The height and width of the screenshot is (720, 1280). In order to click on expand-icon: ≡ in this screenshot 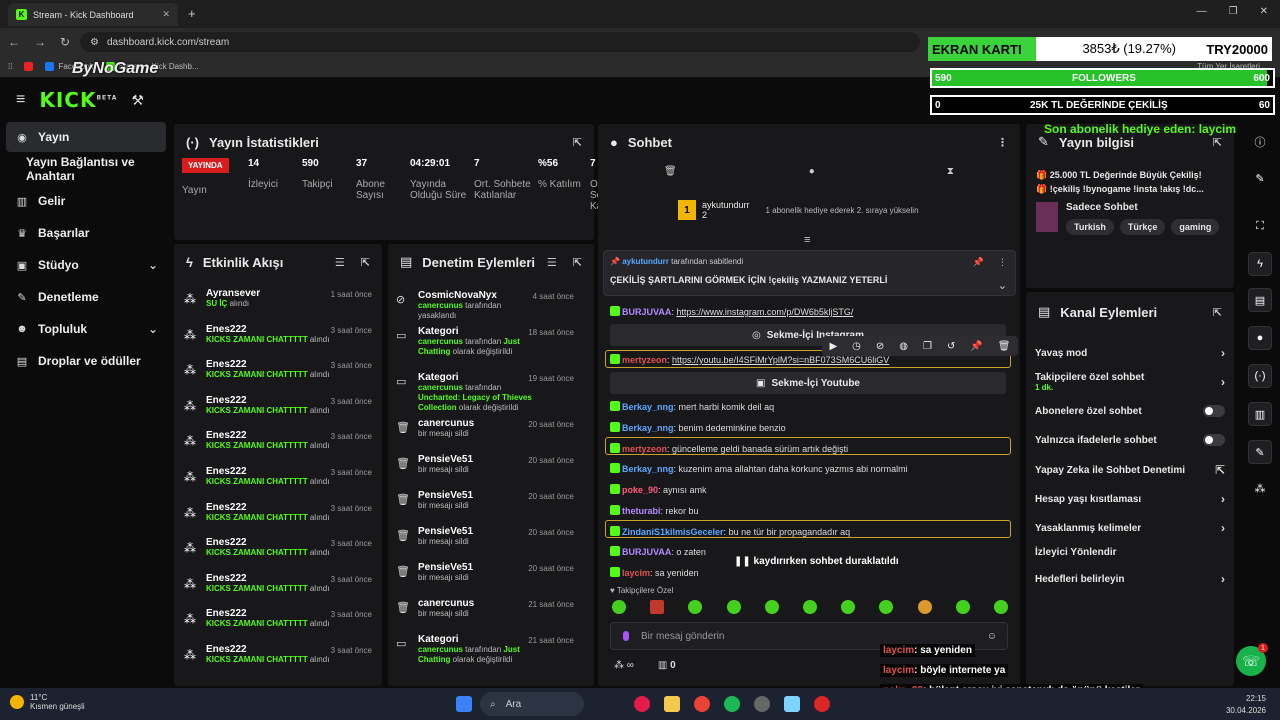, I will do `click(807, 240)`.